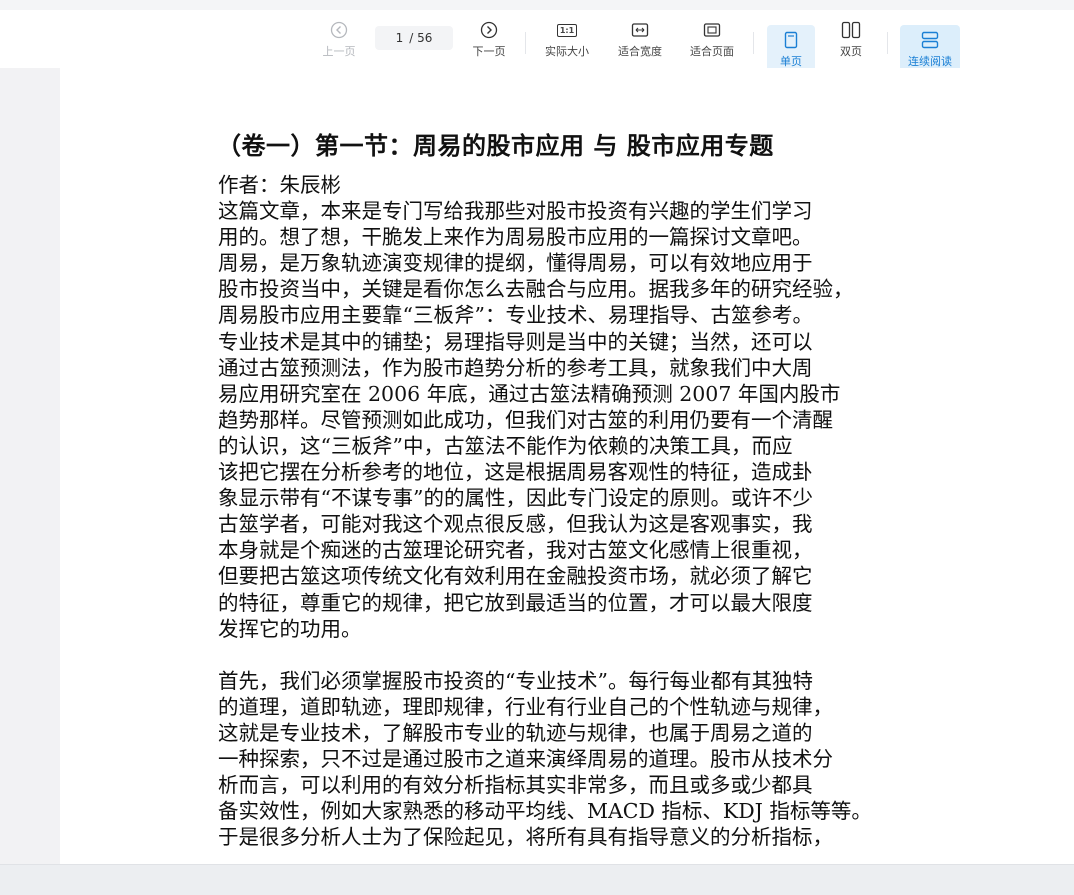 The height and width of the screenshot is (895, 1074). What do you see at coordinates (515, 367) in the screenshot?
I see `text-line: 通过古筮预测法，作为股市趋势分析的参考工具，就象我们中大周` at bounding box center [515, 367].